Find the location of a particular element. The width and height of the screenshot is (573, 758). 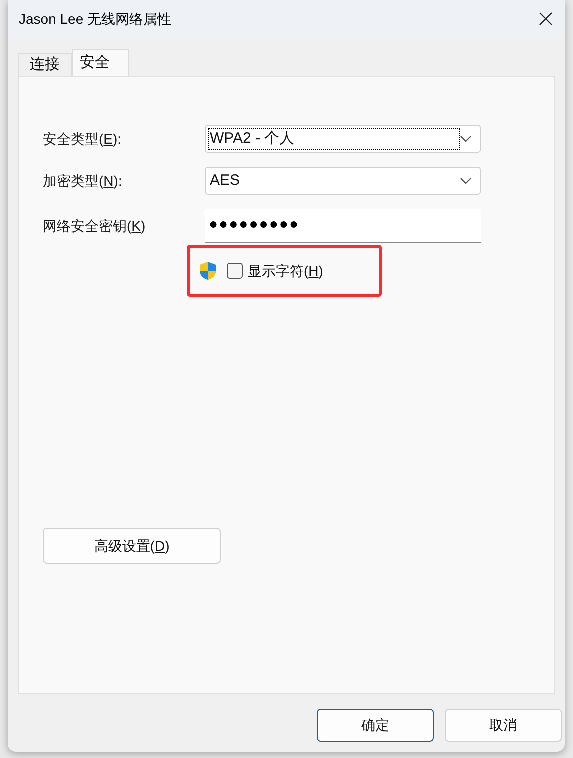

field-label: 安全类型(E): is located at coordinates (83, 139).